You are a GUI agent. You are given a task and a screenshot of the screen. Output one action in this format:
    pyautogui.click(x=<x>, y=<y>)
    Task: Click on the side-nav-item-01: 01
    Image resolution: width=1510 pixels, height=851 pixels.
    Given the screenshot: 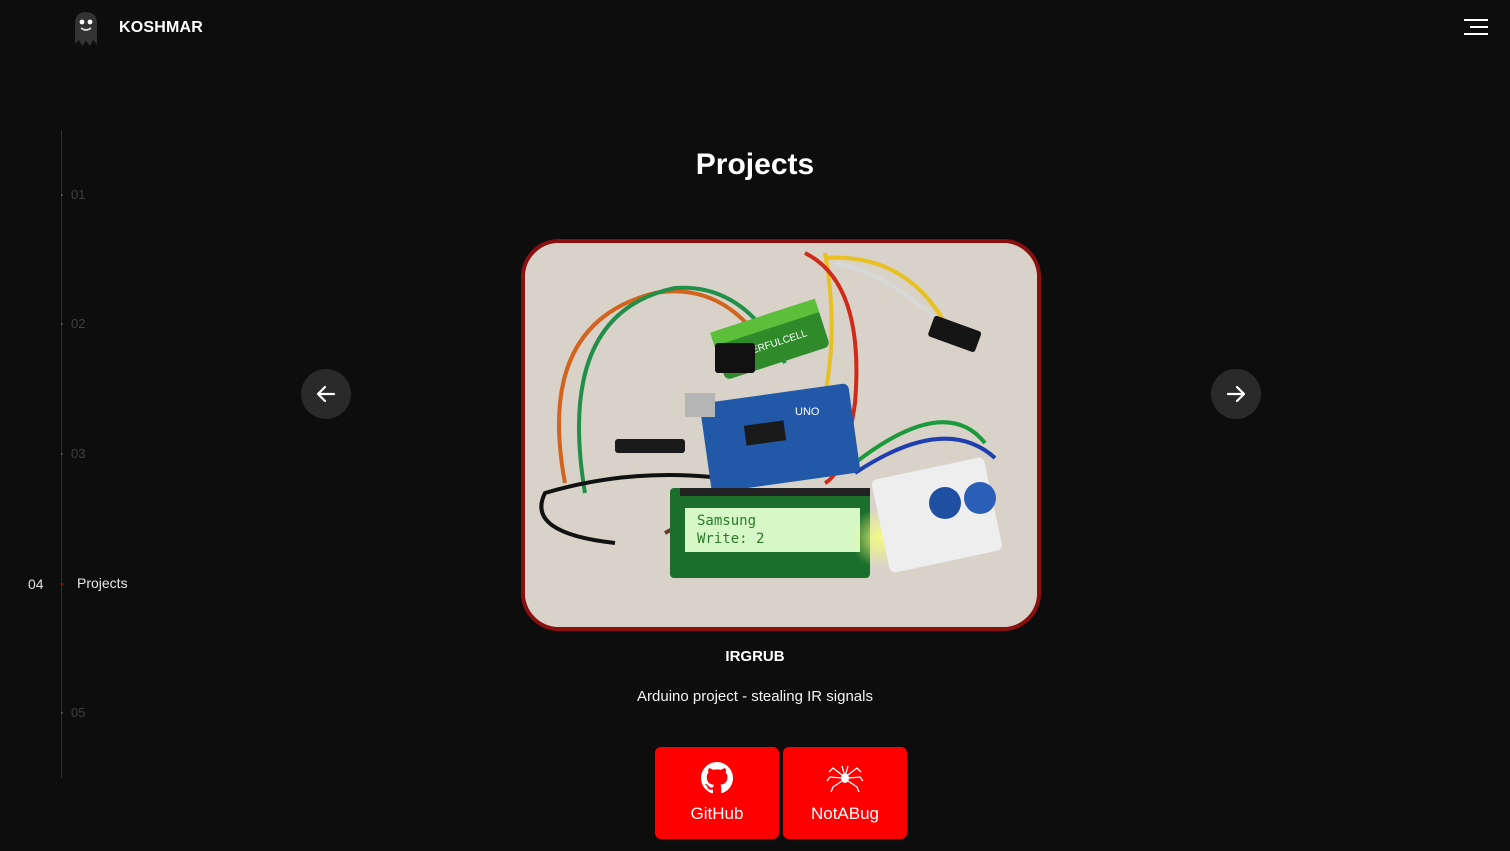 What is the action you would take?
    pyautogui.click(x=130, y=195)
    